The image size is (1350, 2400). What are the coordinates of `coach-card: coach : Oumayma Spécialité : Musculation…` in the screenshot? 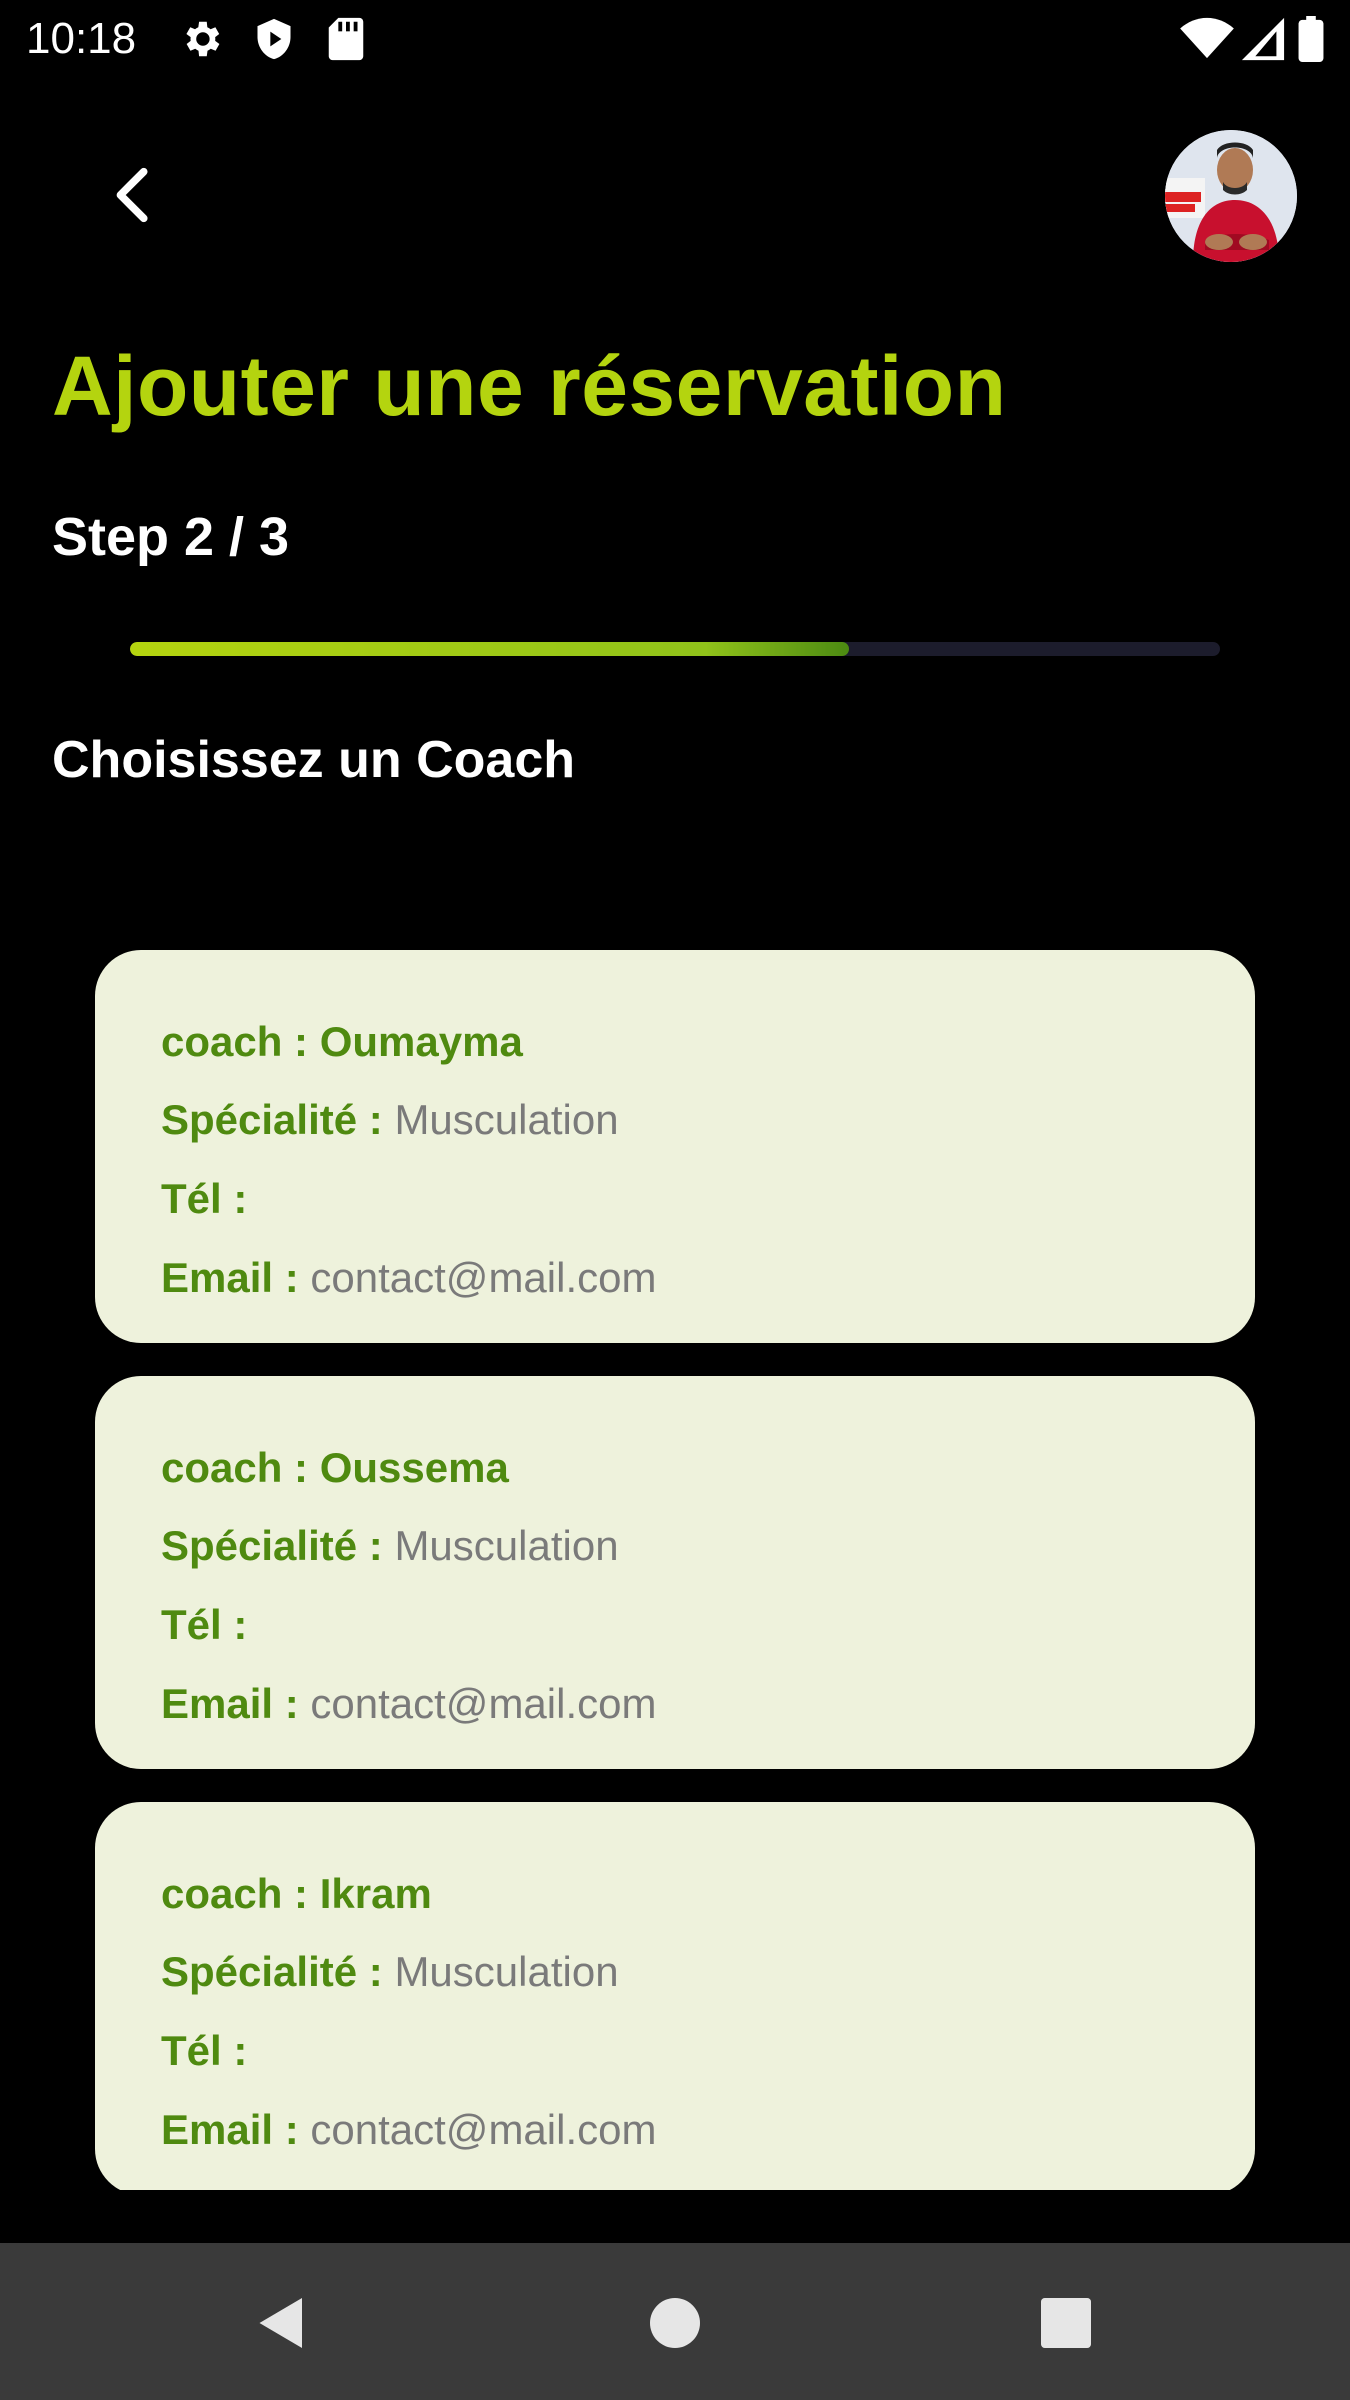 It's located at (675, 1146).